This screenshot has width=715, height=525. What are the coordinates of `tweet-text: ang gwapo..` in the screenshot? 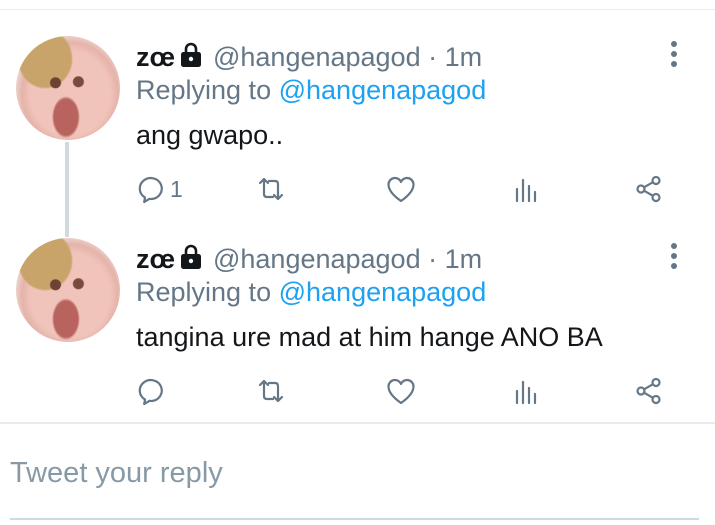 It's located at (210, 135).